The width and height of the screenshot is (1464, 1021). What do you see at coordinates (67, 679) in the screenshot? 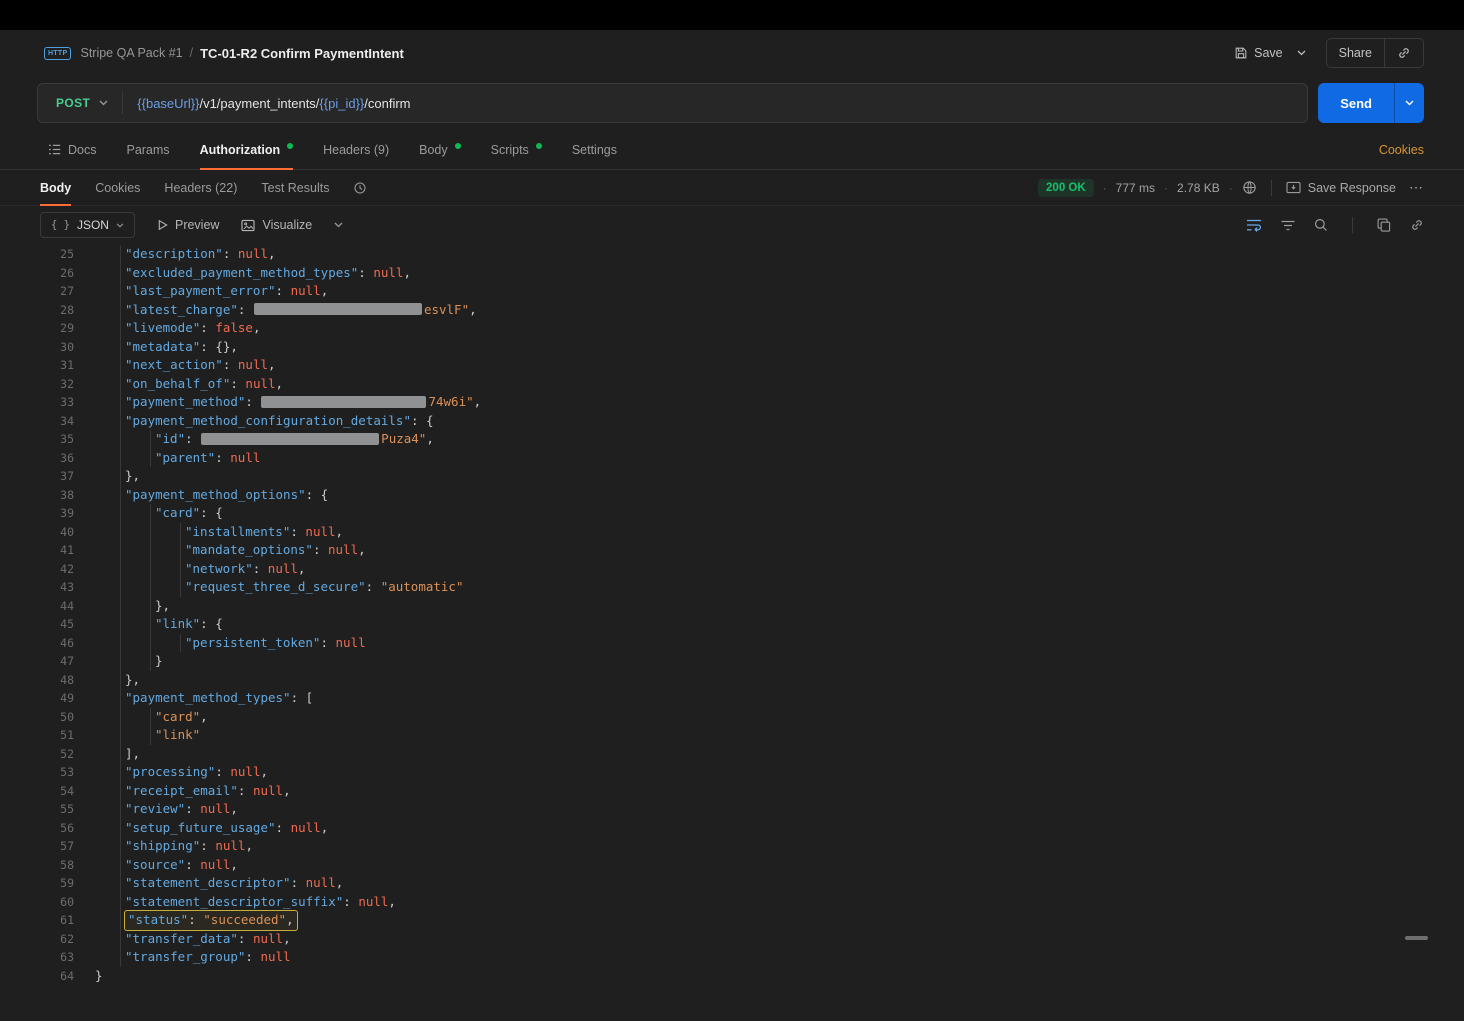
I see `line-number: 48` at bounding box center [67, 679].